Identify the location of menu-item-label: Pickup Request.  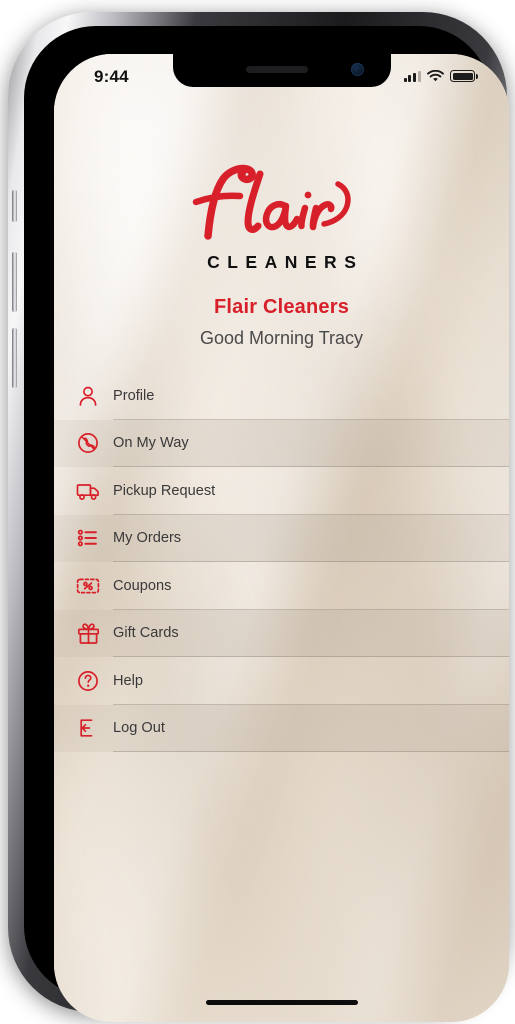
(164, 490).